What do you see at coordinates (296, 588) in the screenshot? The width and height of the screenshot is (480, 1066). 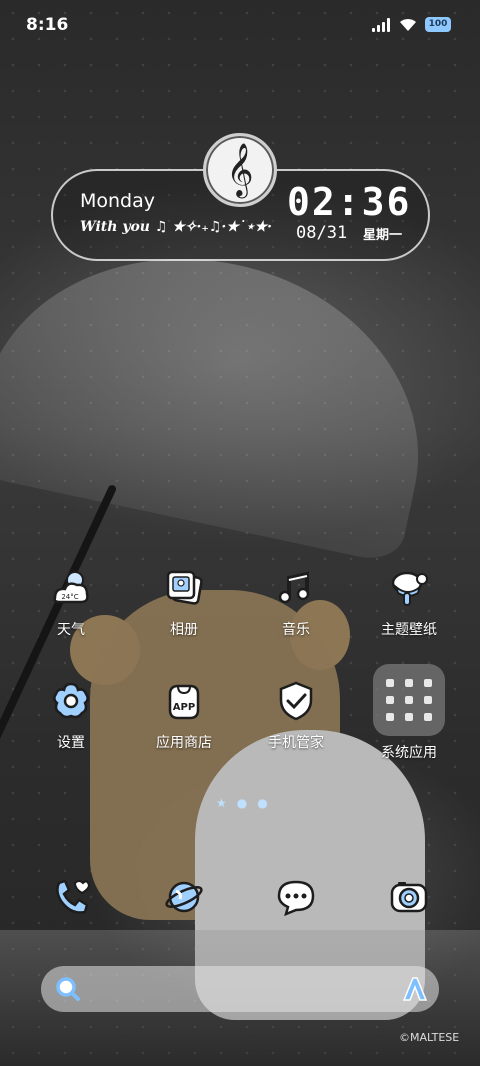 I see `music-icon` at bounding box center [296, 588].